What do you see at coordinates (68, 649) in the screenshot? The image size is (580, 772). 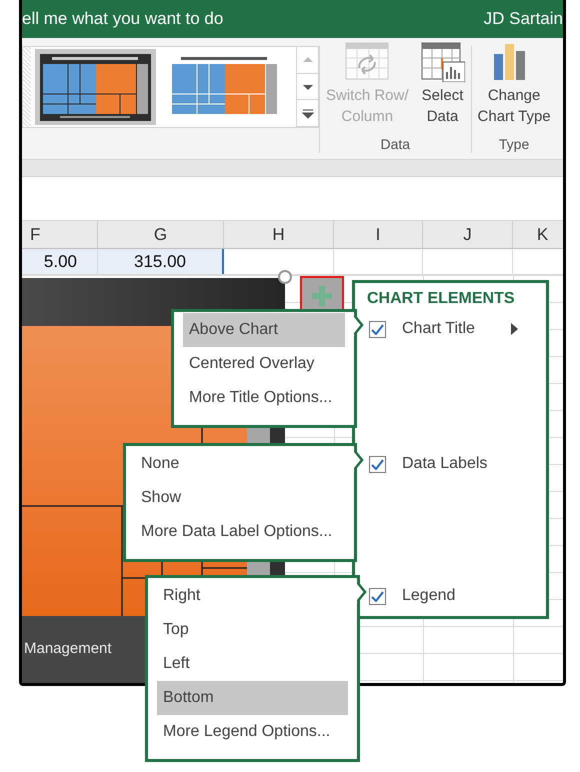 I see `legend-label: Management` at bounding box center [68, 649].